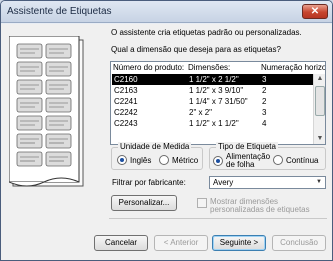  I want to click on list-row: C2241 1 1/4" x 7 31/50" 2, so click(213, 101).